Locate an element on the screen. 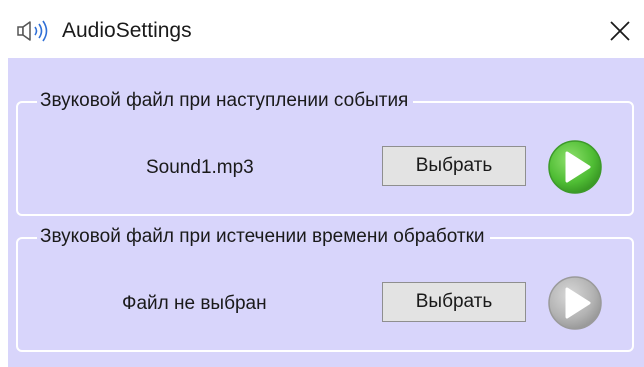 The height and width of the screenshot is (367, 644). window-title: AudioSettings is located at coordinates (127, 30).